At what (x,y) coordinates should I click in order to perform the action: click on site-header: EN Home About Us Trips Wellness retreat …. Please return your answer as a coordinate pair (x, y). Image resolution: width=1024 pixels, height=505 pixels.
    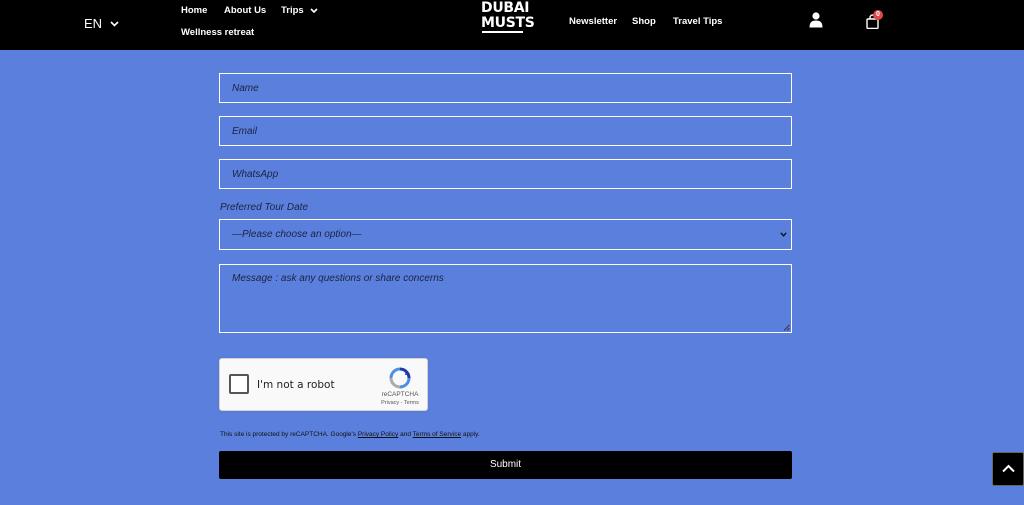
    Looking at the image, I should click on (512, 25).